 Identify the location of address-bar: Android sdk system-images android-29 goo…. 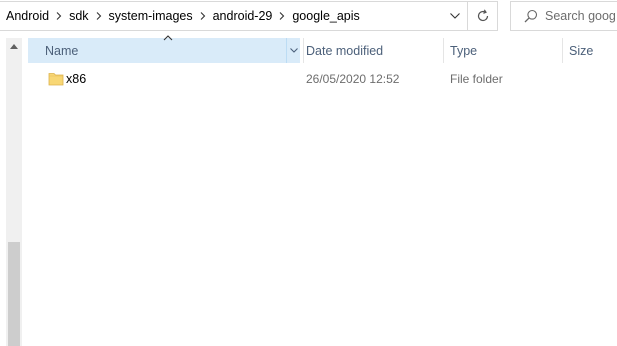
(234, 16).